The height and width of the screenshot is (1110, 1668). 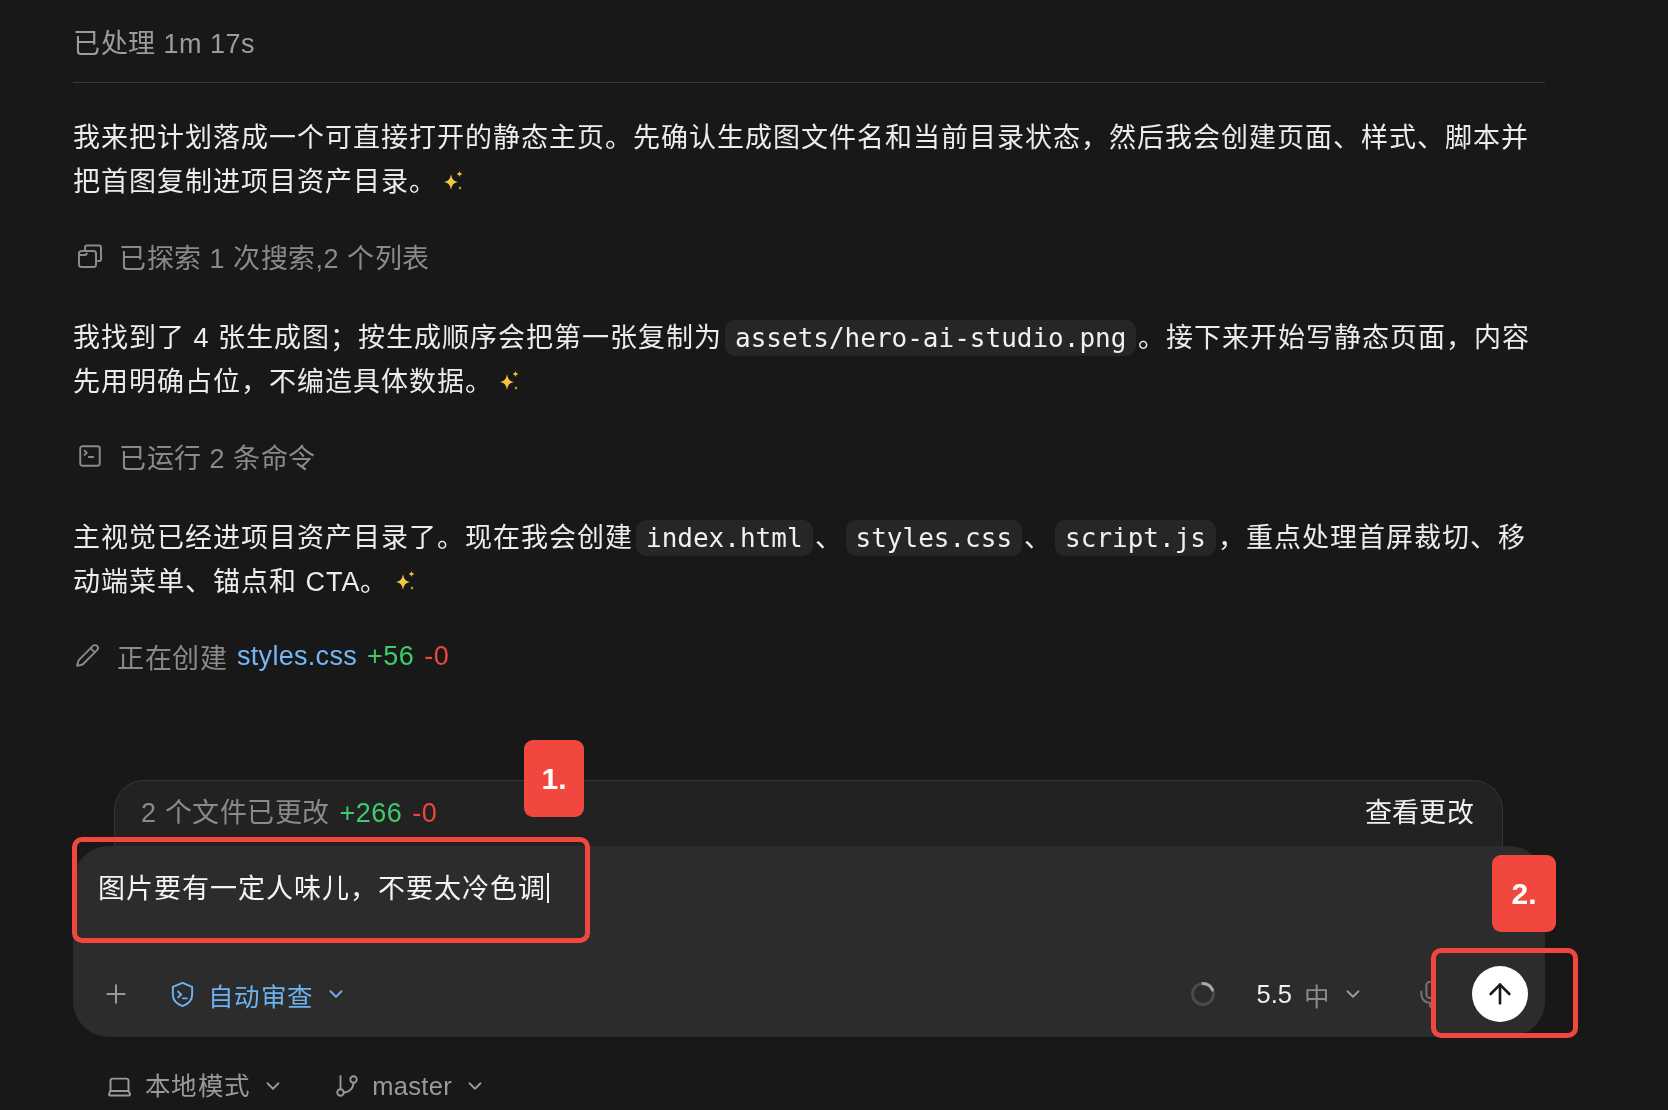 I want to click on activity-summary: 已运行 2 条命令, so click(x=194, y=456).